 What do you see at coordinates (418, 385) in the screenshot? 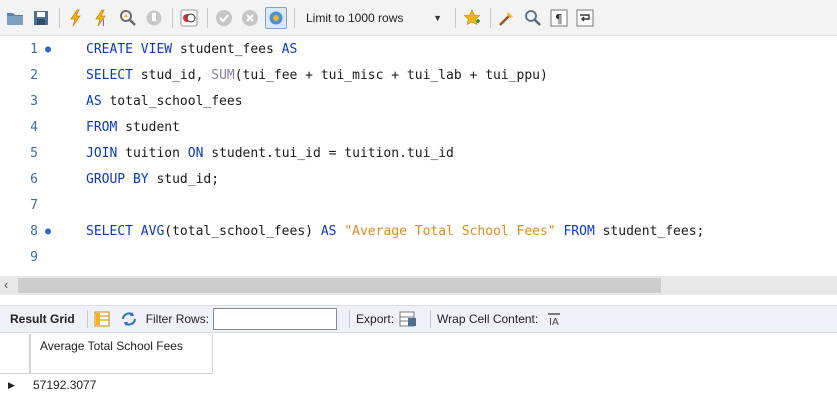
I see `table-row: ▶ 57192.3077` at bounding box center [418, 385].